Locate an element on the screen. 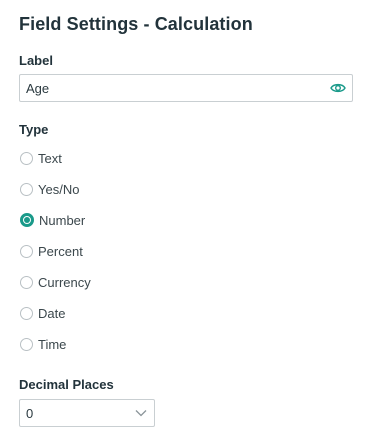 Image resolution: width=372 pixels, height=441 pixels. type-option-number: Number is located at coordinates (52, 220).